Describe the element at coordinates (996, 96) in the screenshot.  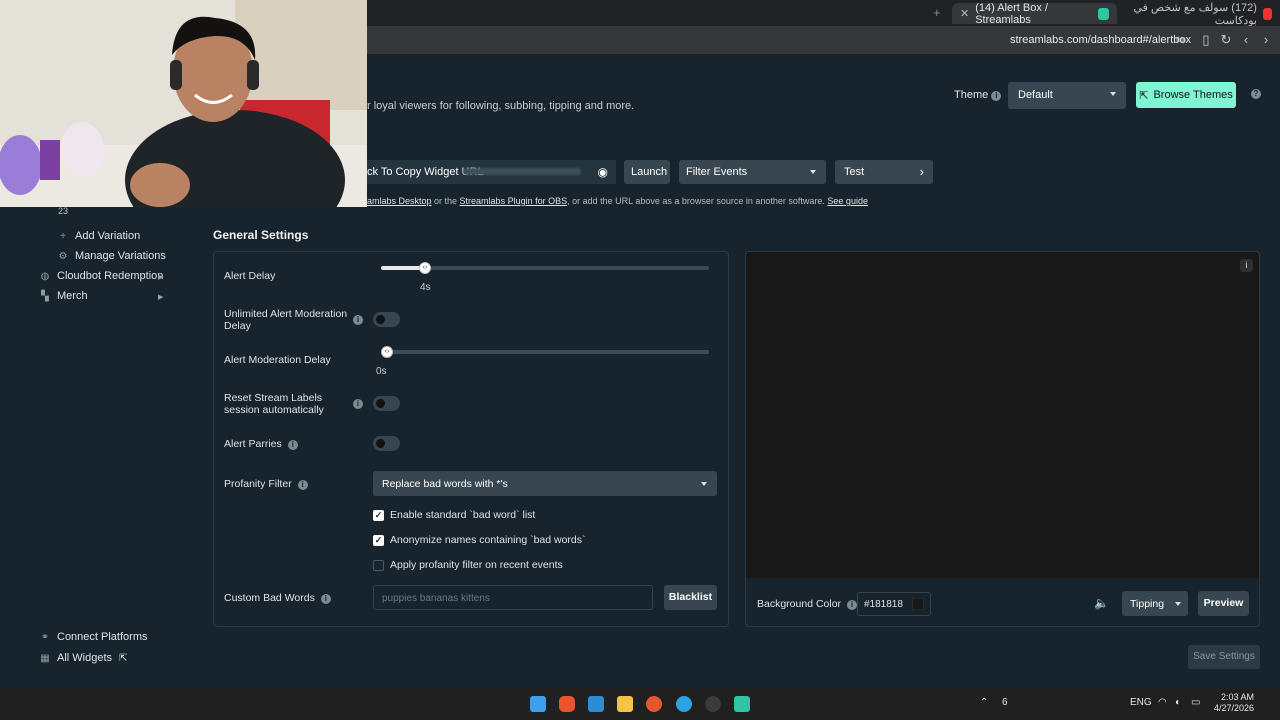
I see `theme-info-icon: i` at that location.